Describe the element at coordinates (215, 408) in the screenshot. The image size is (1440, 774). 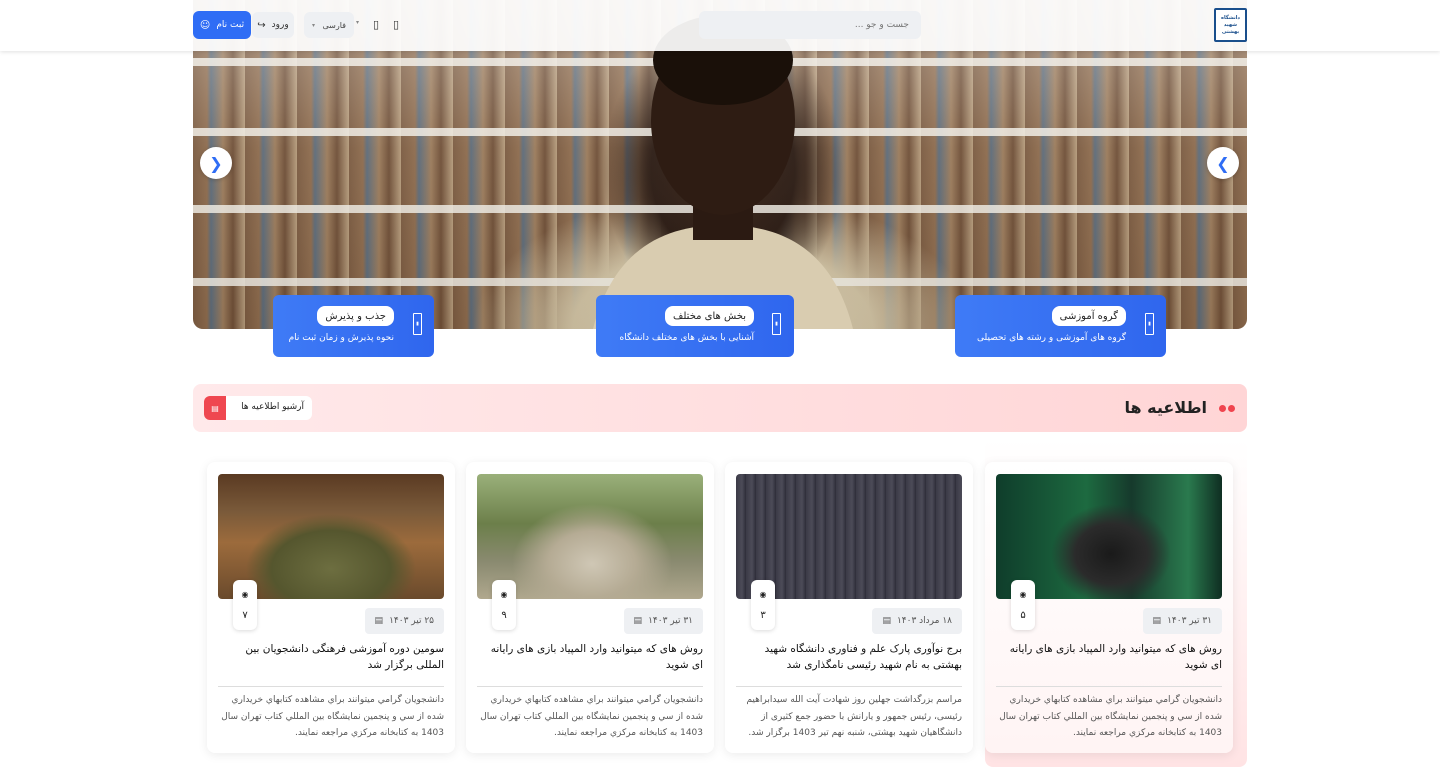
I see `archive-icon: ▤` at that location.